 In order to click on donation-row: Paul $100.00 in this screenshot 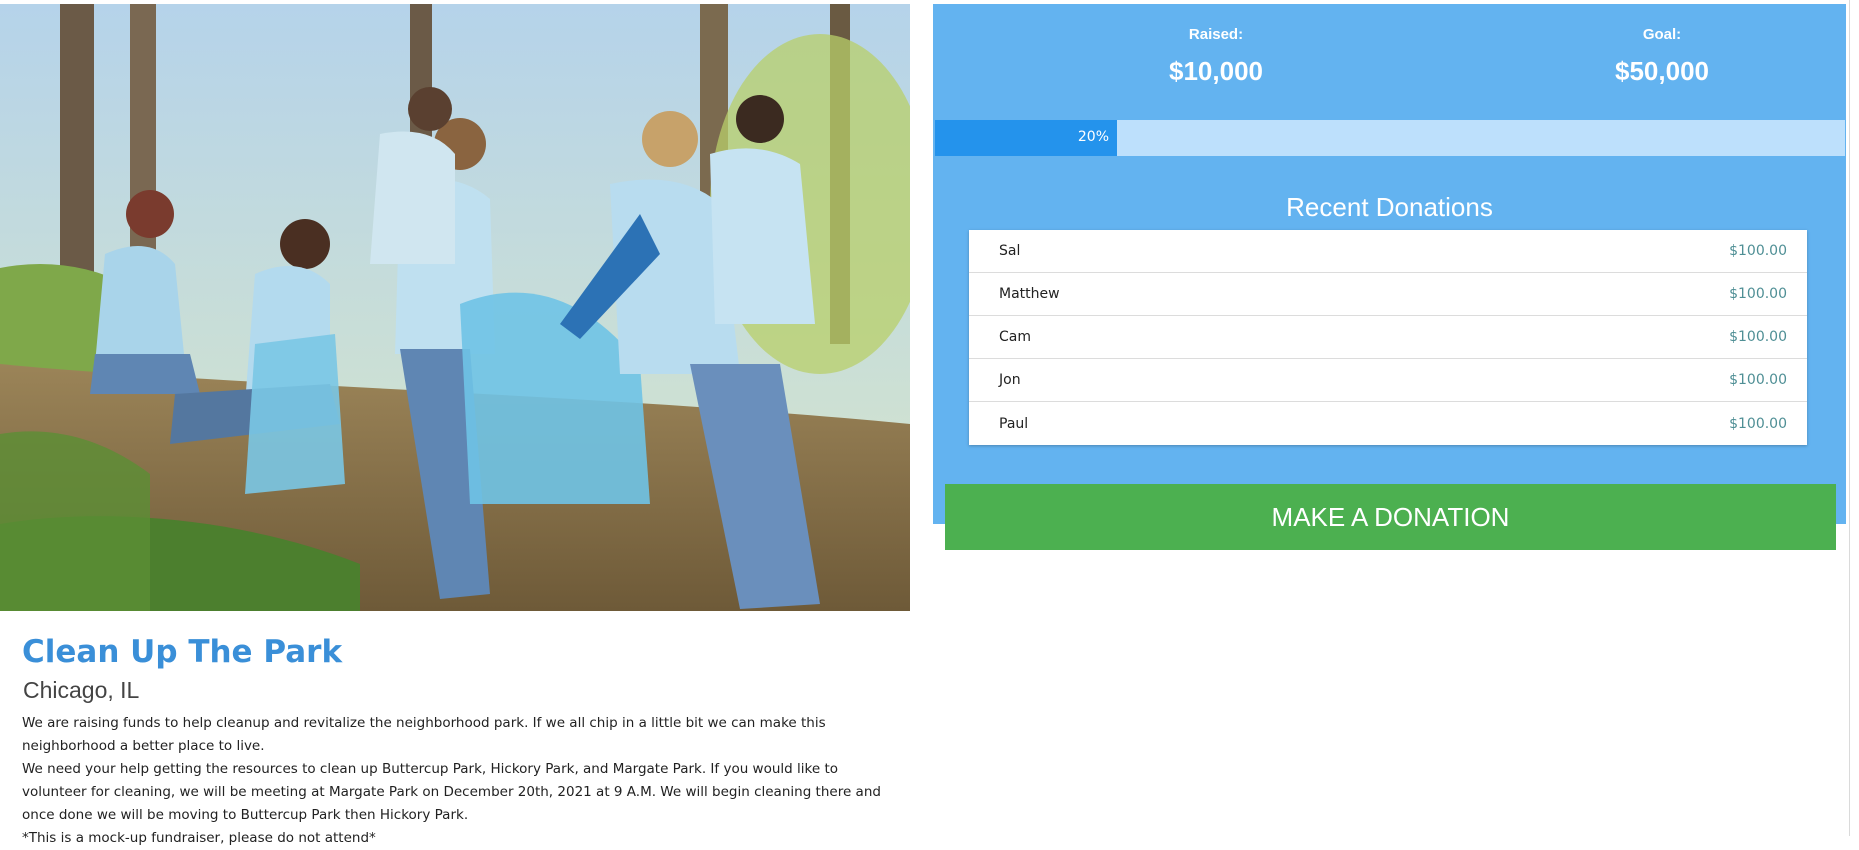, I will do `click(1388, 423)`.